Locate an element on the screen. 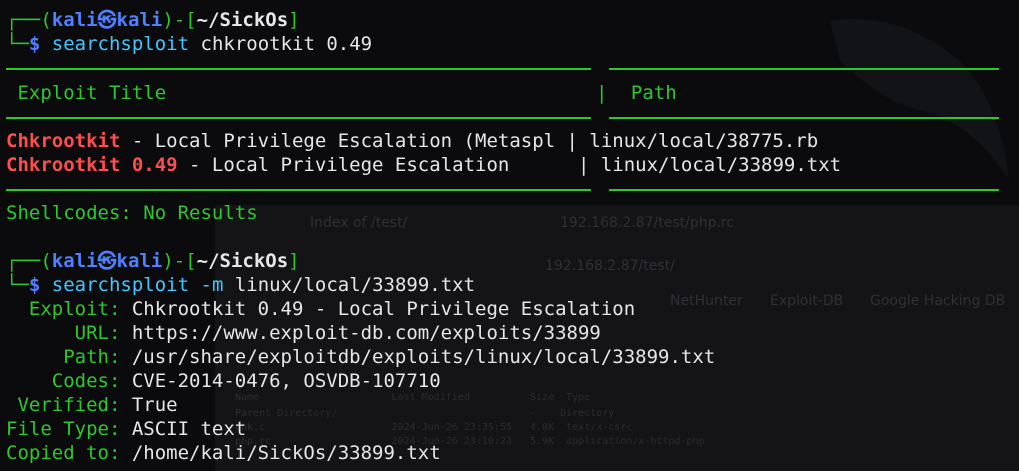  exploit-path: linux/local/38775.rb is located at coordinates (704, 141).